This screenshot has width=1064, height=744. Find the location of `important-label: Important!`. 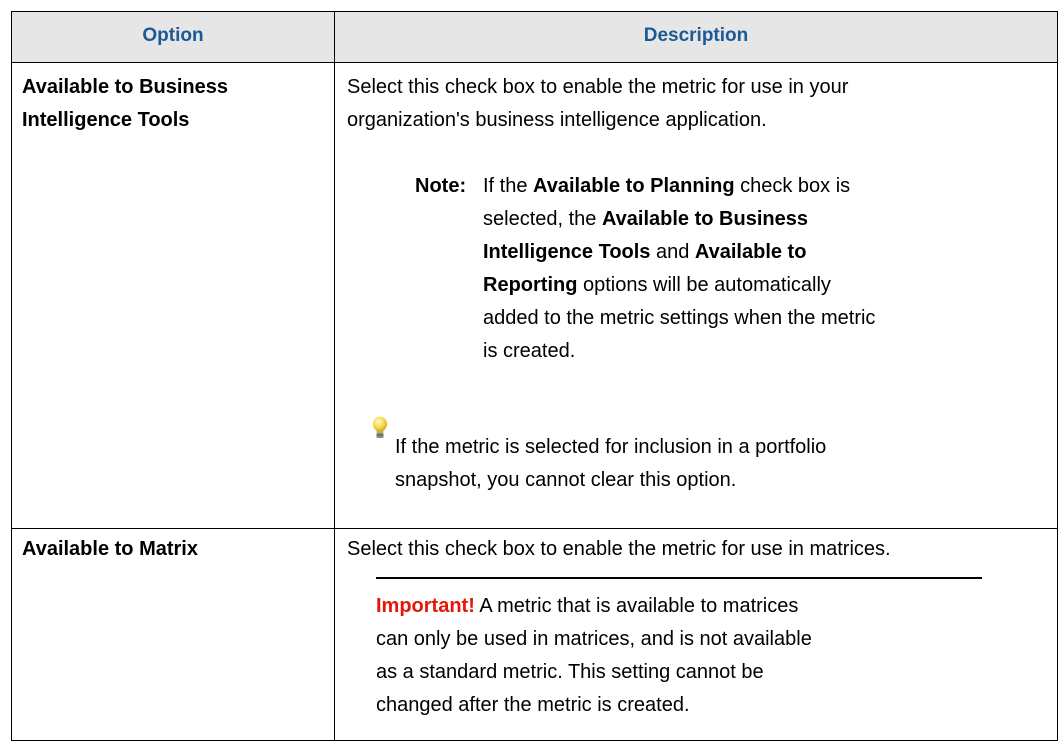

important-label: Important! is located at coordinates (425, 606).